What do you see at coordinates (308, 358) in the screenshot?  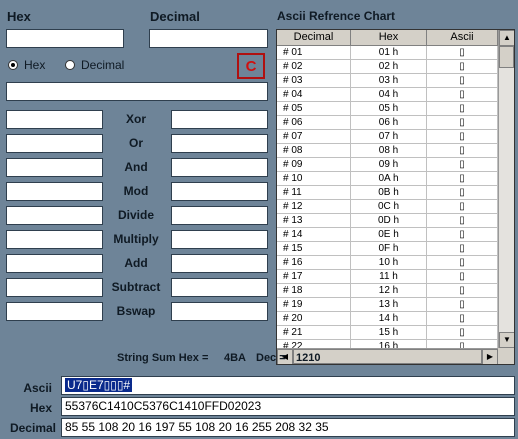 I see `string-sum-dec: 1210` at bounding box center [308, 358].